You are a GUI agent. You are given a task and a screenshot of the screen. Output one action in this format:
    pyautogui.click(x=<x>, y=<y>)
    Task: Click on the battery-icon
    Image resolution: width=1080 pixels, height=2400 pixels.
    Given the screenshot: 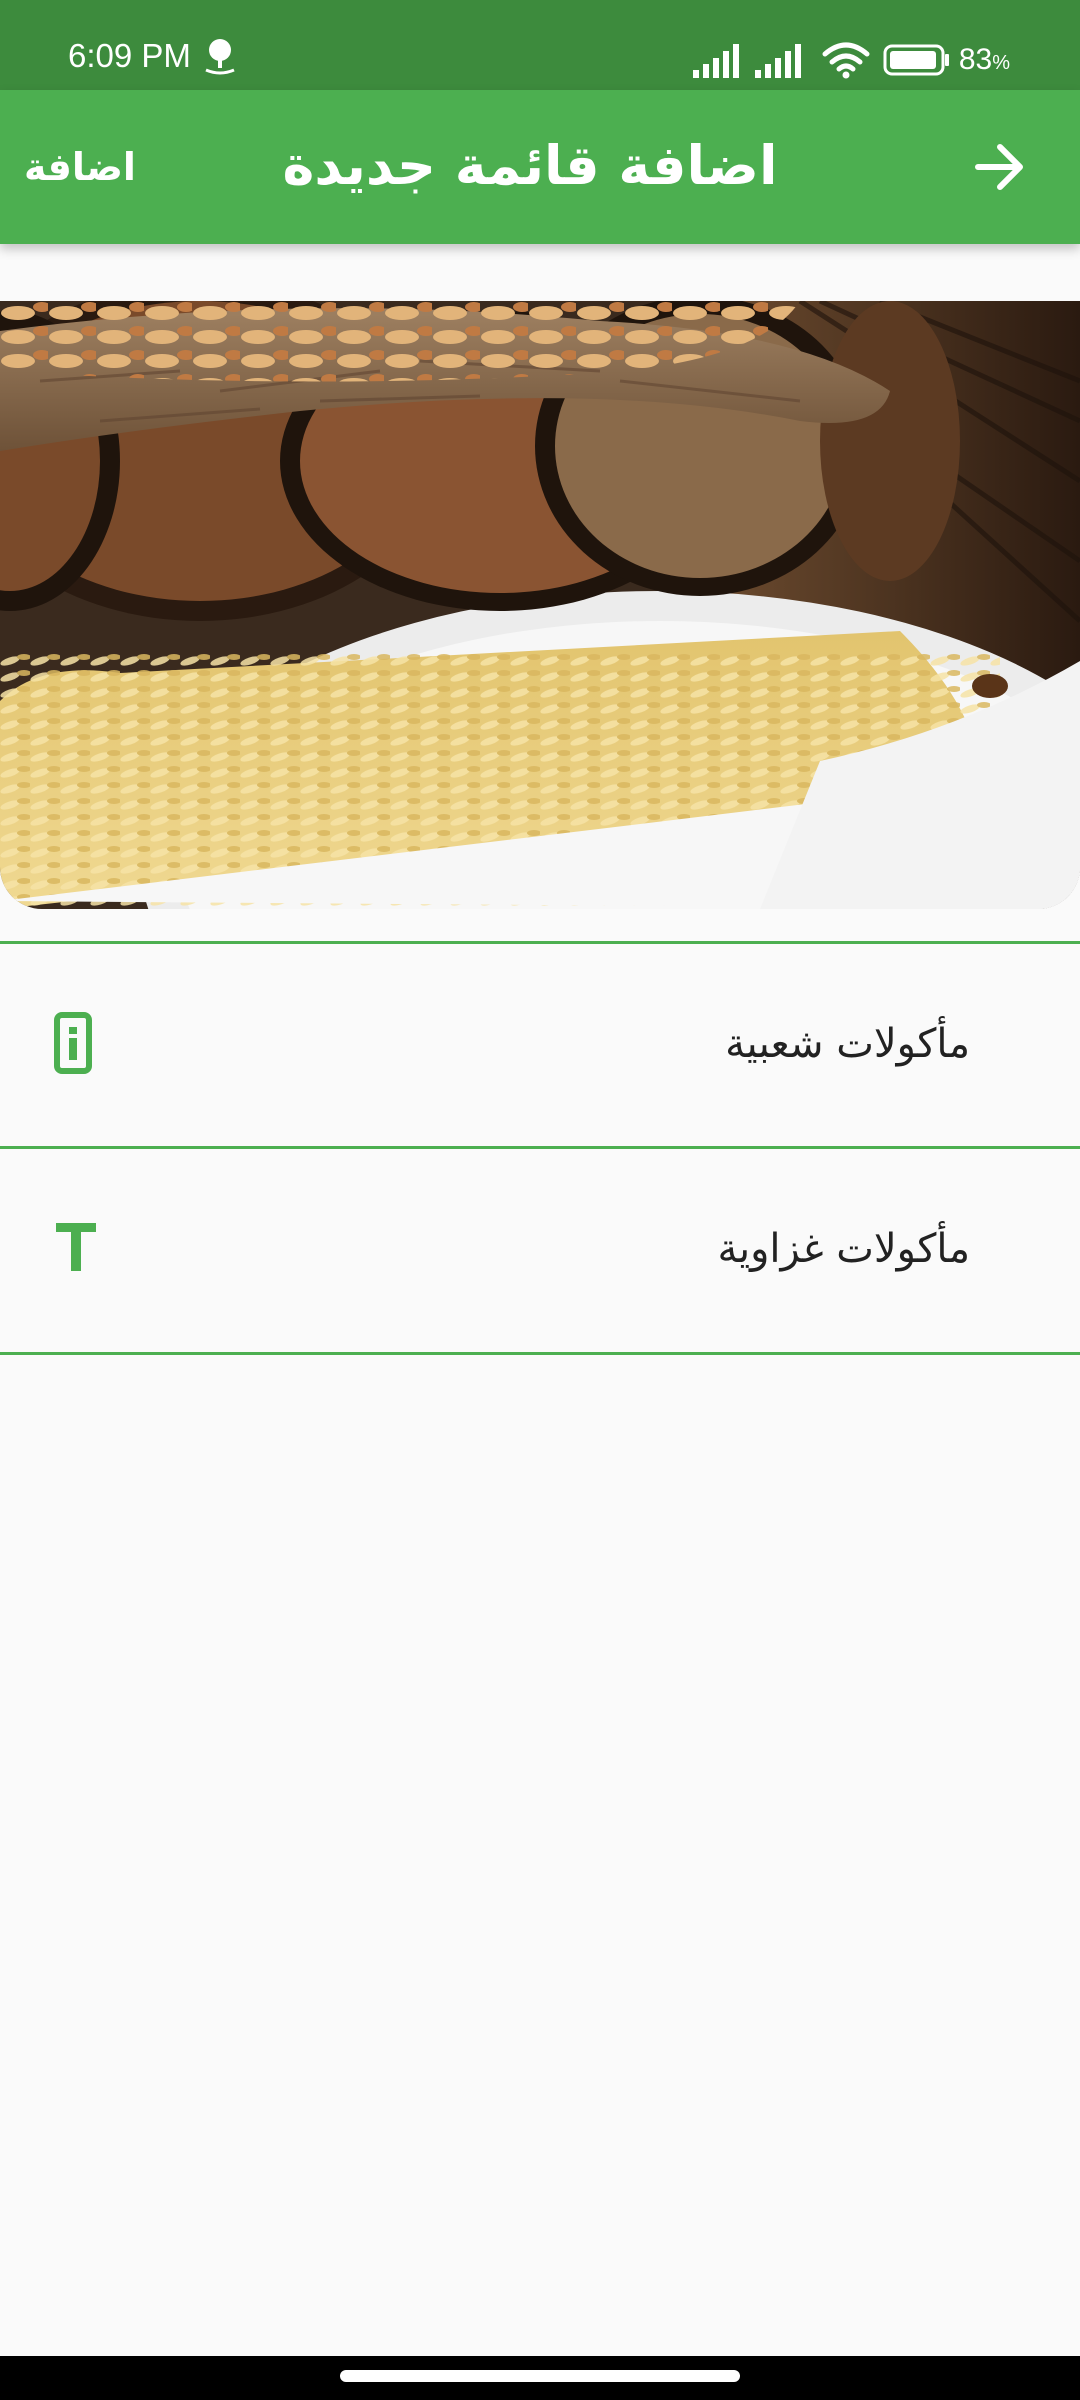 What is the action you would take?
    pyautogui.click(x=916, y=60)
    